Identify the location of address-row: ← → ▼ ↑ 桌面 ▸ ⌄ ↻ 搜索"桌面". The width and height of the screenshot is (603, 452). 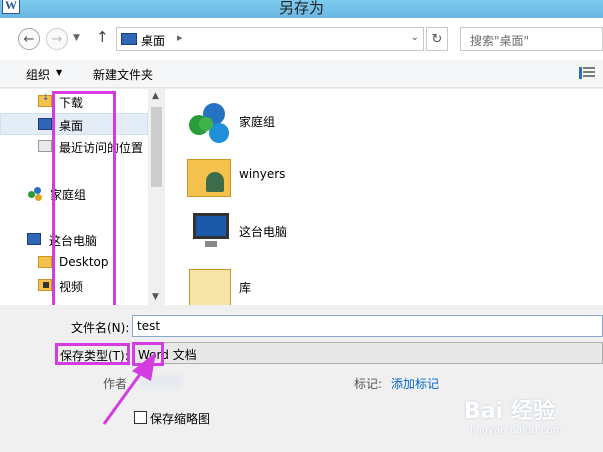
(301, 39).